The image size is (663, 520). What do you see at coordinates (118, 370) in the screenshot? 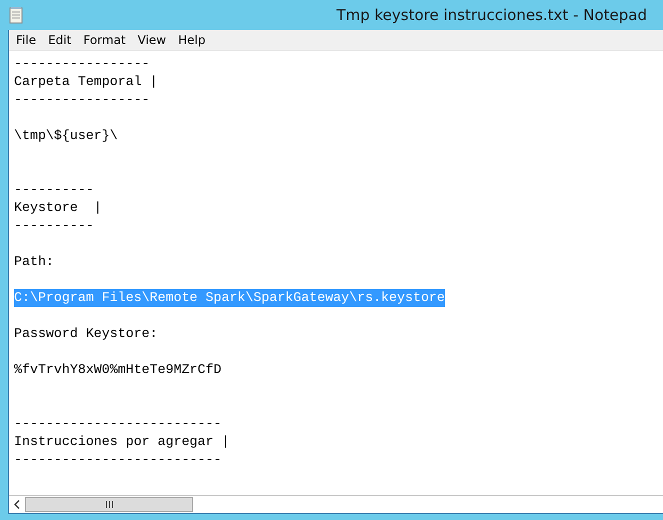
I see `text-line: %fvTrvhY8xW0%mHteTe9MZrCfD` at bounding box center [118, 370].